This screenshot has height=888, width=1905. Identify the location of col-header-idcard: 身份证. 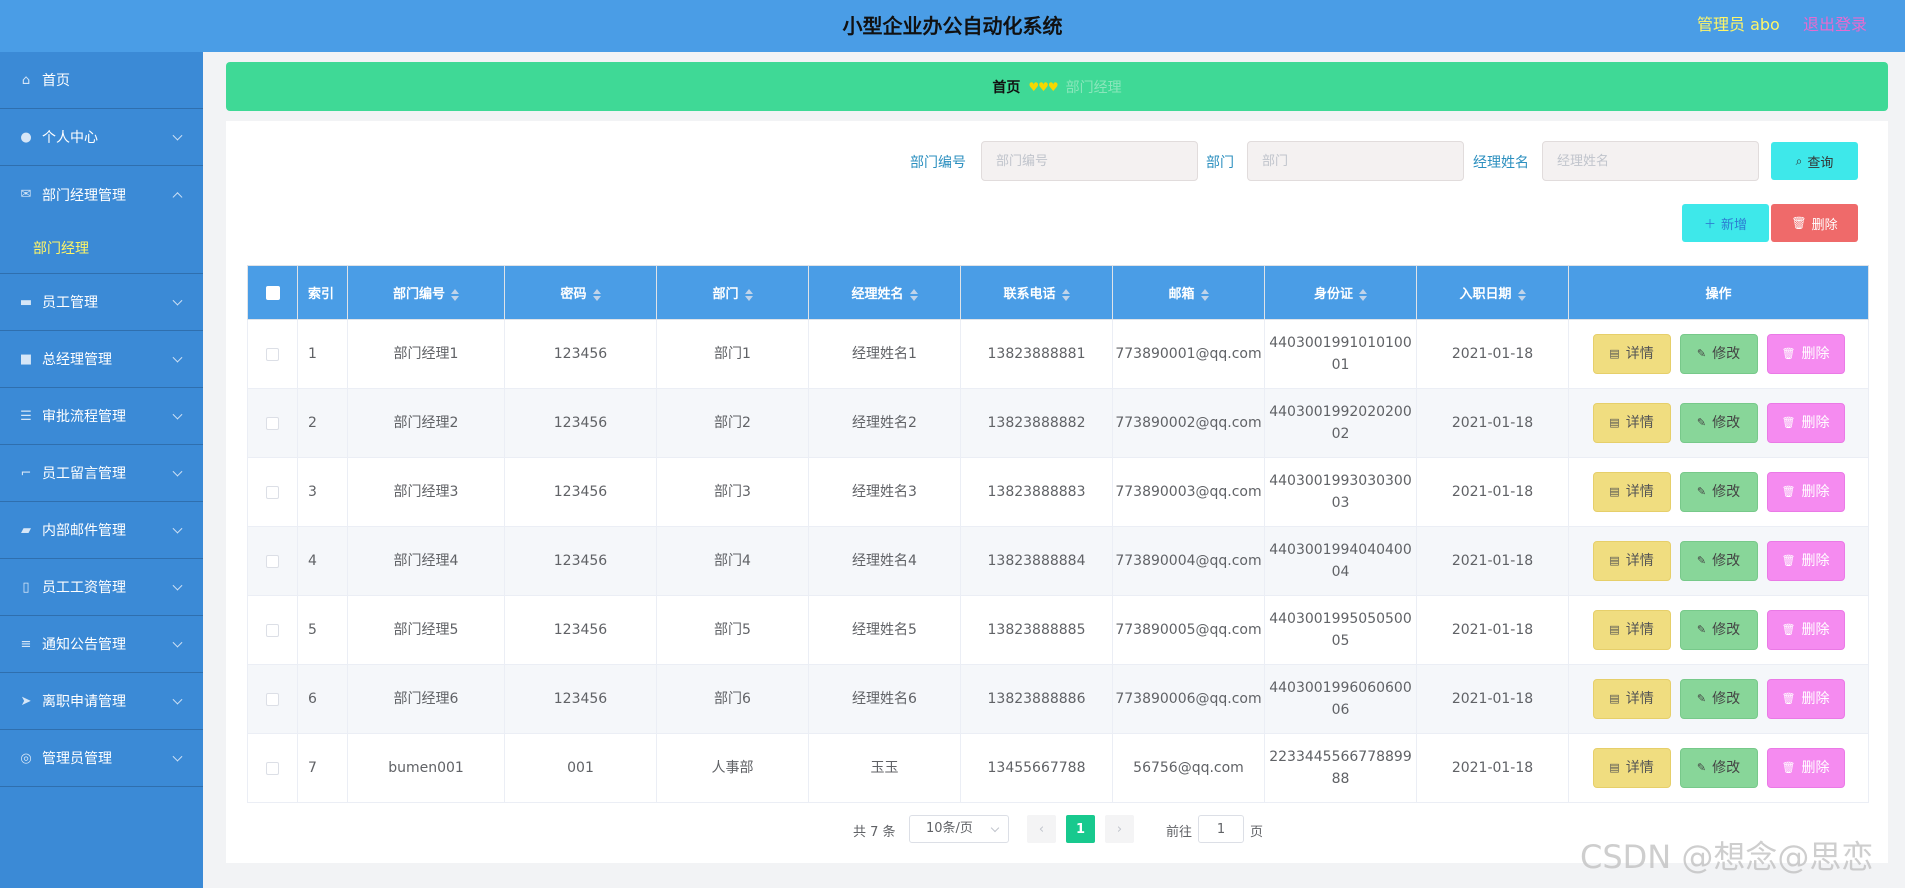
(1340, 292).